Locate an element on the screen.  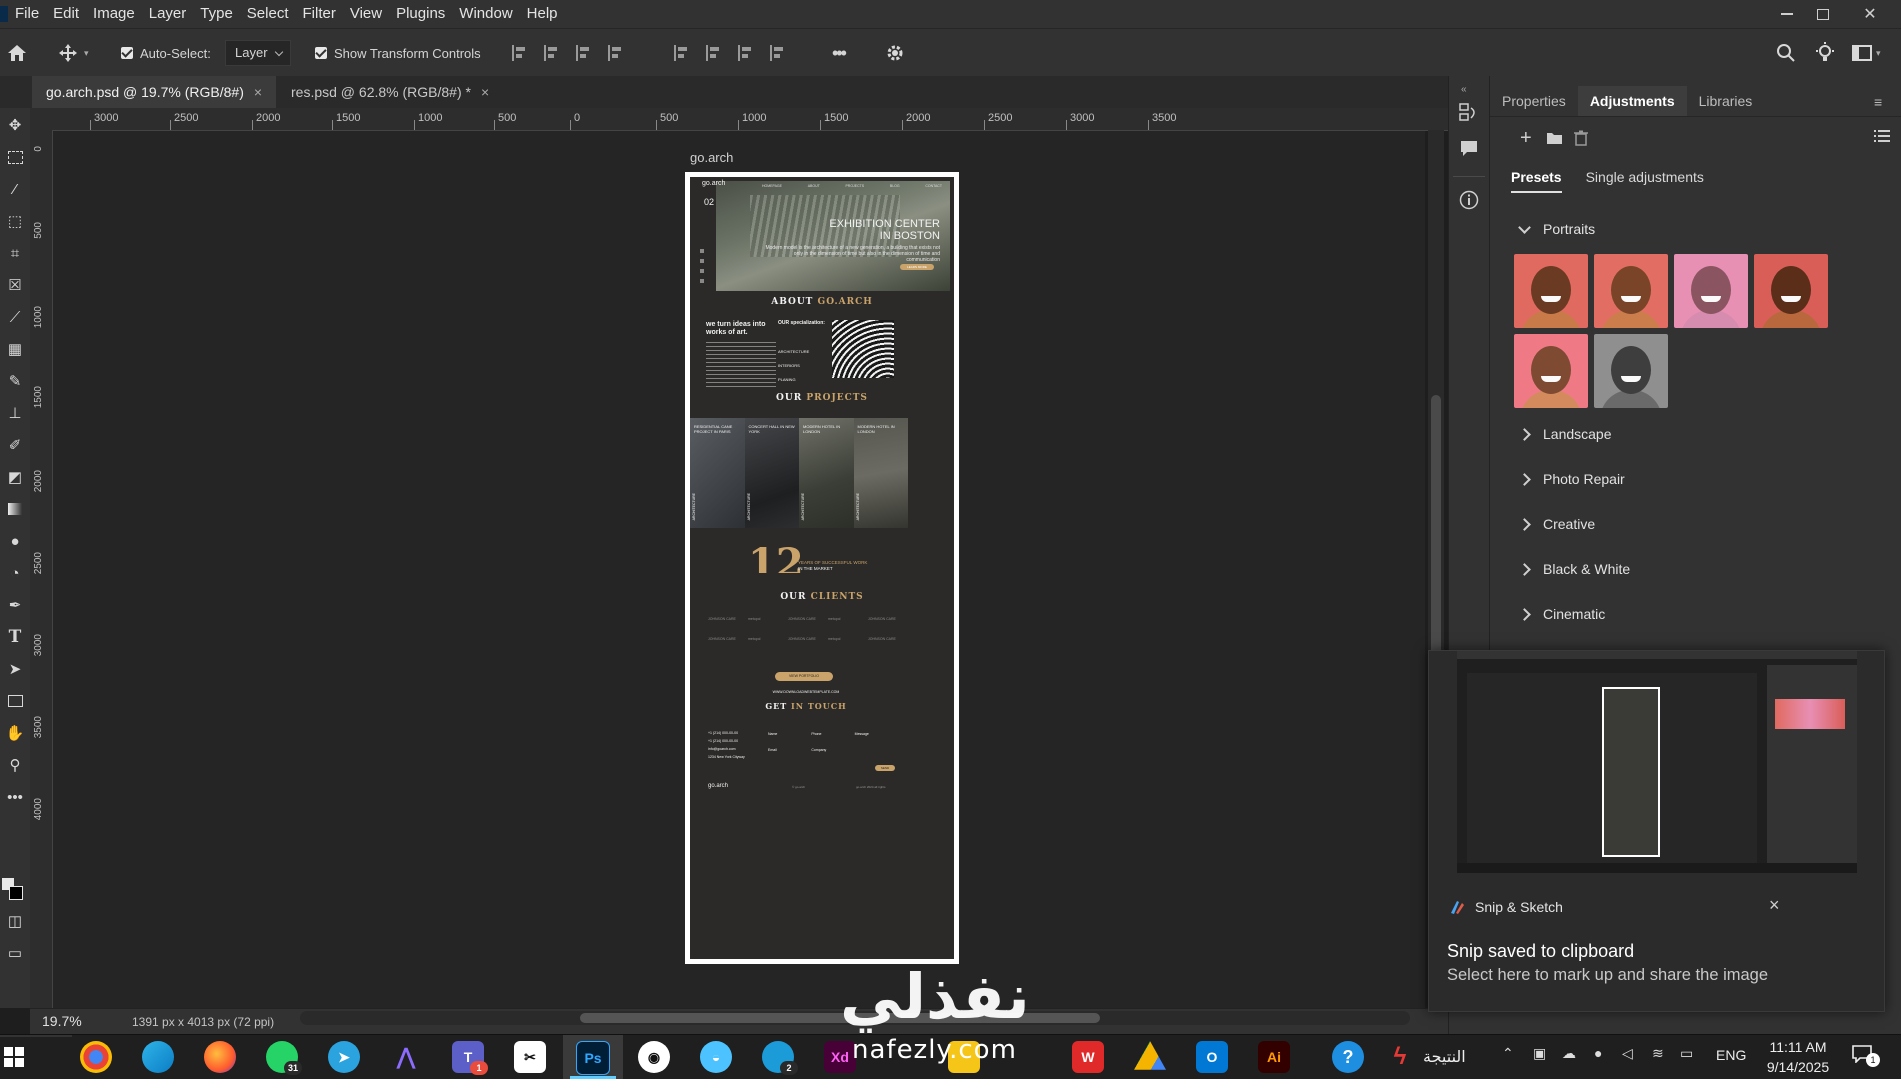
whatsapp-icon: 31 is located at coordinates (284, 1058).